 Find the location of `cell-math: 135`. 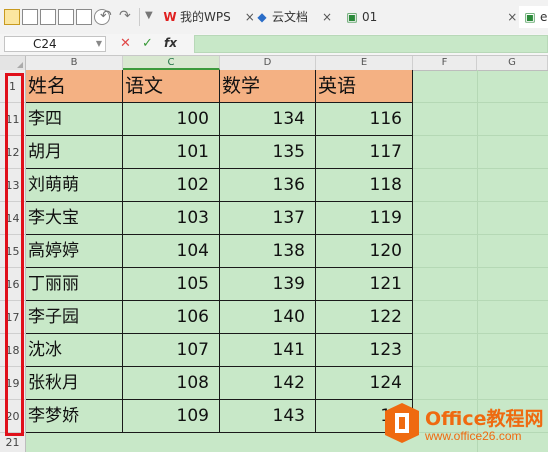

cell-math: 135 is located at coordinates (268, 152).